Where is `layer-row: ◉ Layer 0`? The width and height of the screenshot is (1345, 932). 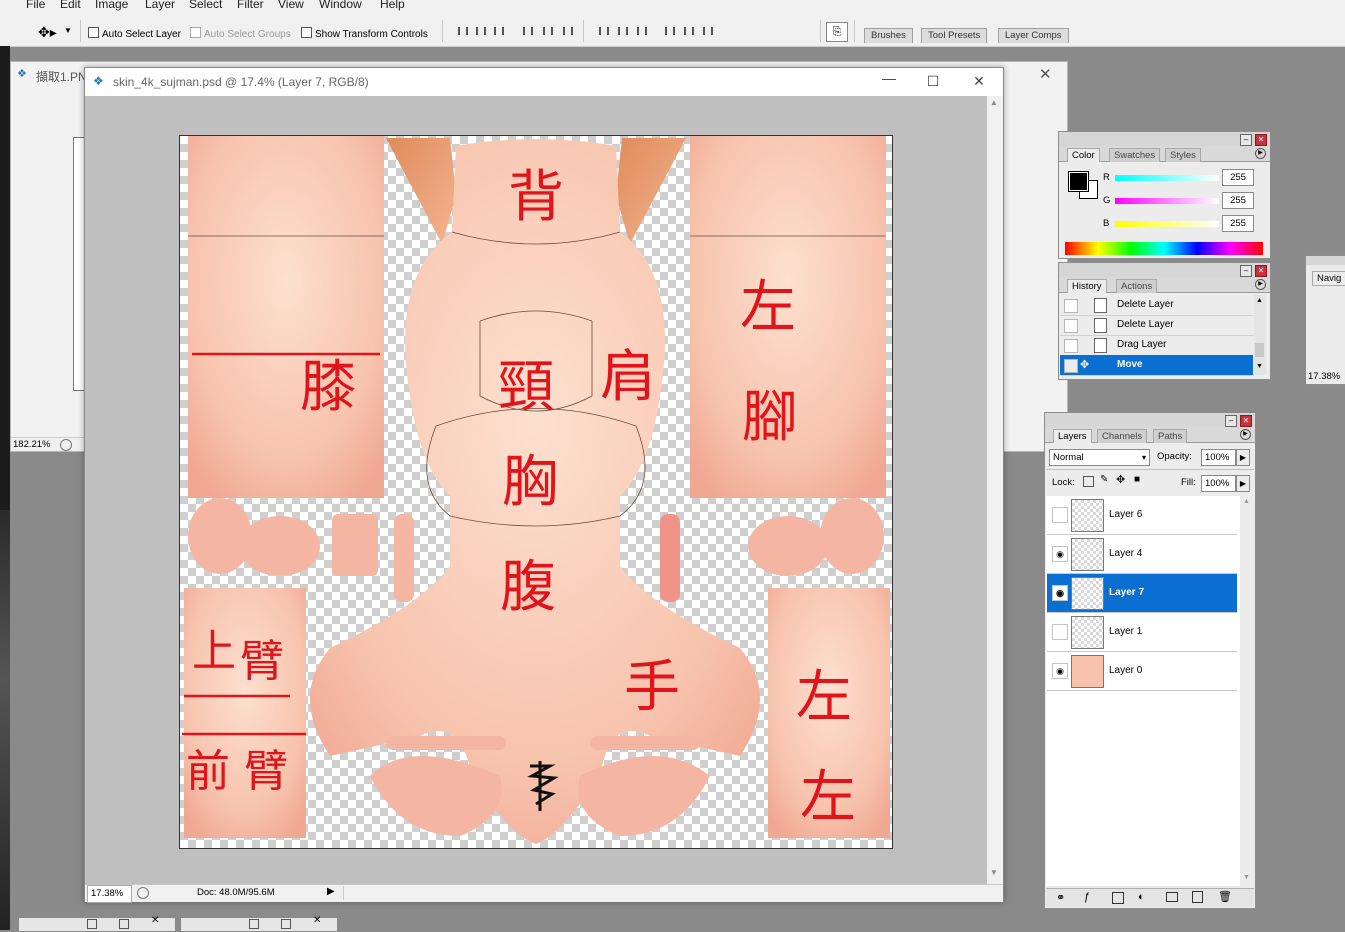
layer-row: ◉ Layer 0 is located at coordinates (1142, 671).